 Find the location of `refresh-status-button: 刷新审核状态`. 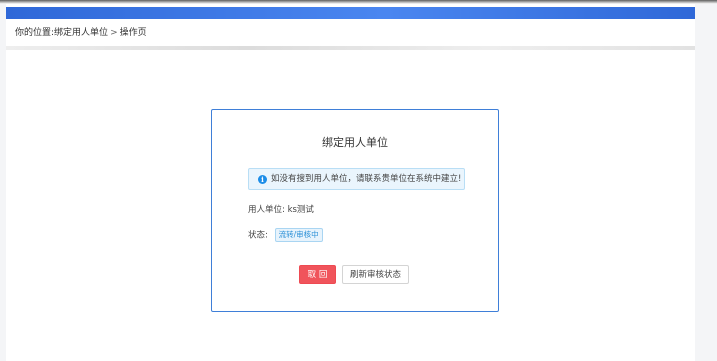

refresh-status-button: 刷新审核状态 is located at coordinates (375, 274).